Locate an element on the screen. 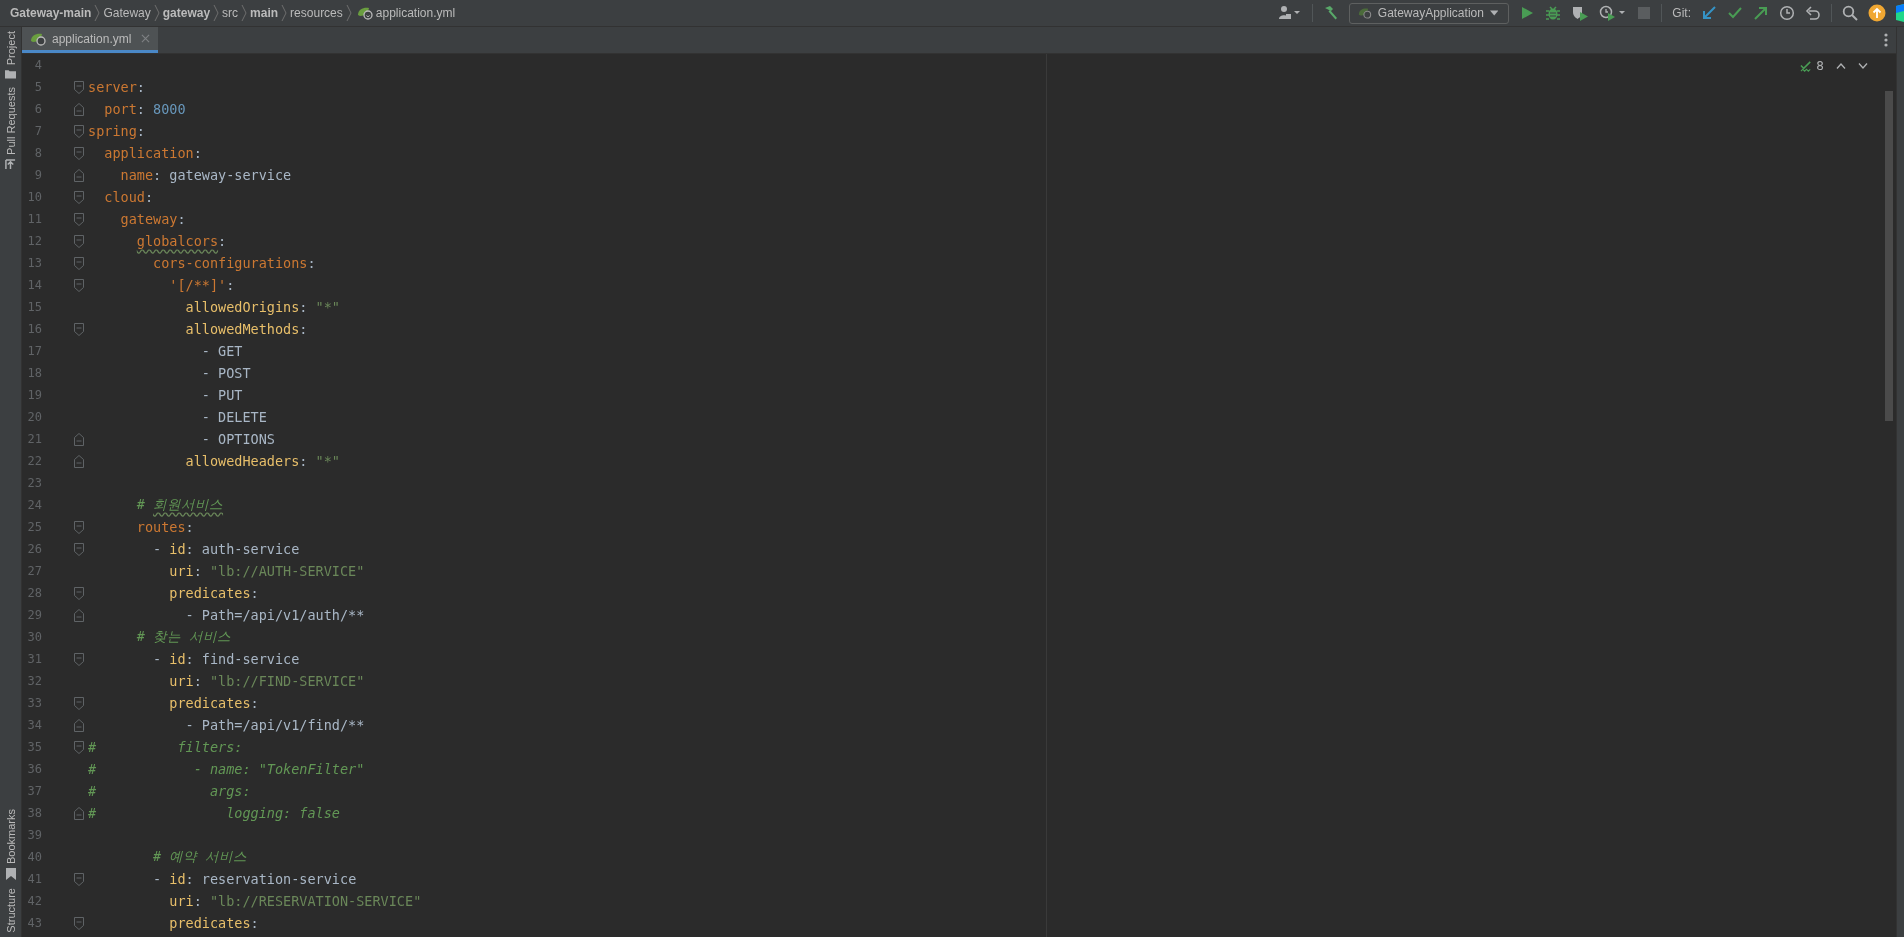 This screenshot has height=937, width=1904. line-number: 32 is located at coordinates (34, 681).